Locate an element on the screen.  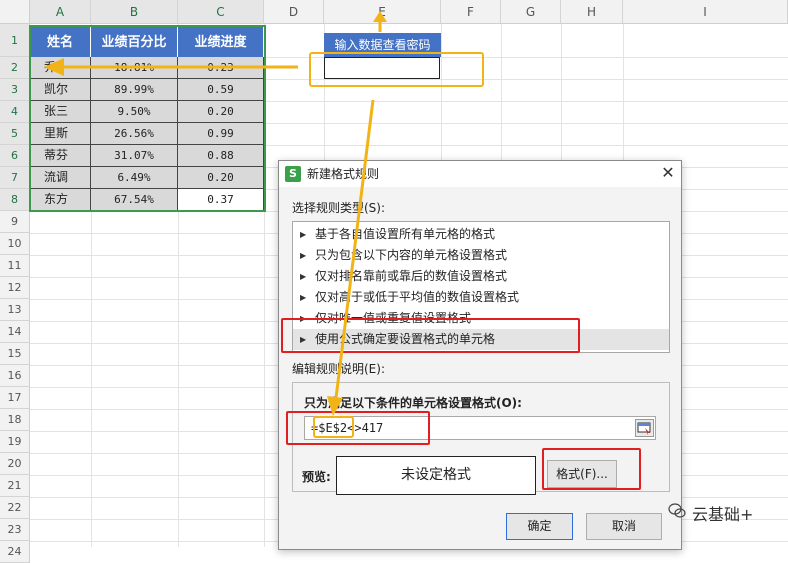
app-logo-icon: S is located at coordinates (293, 174).